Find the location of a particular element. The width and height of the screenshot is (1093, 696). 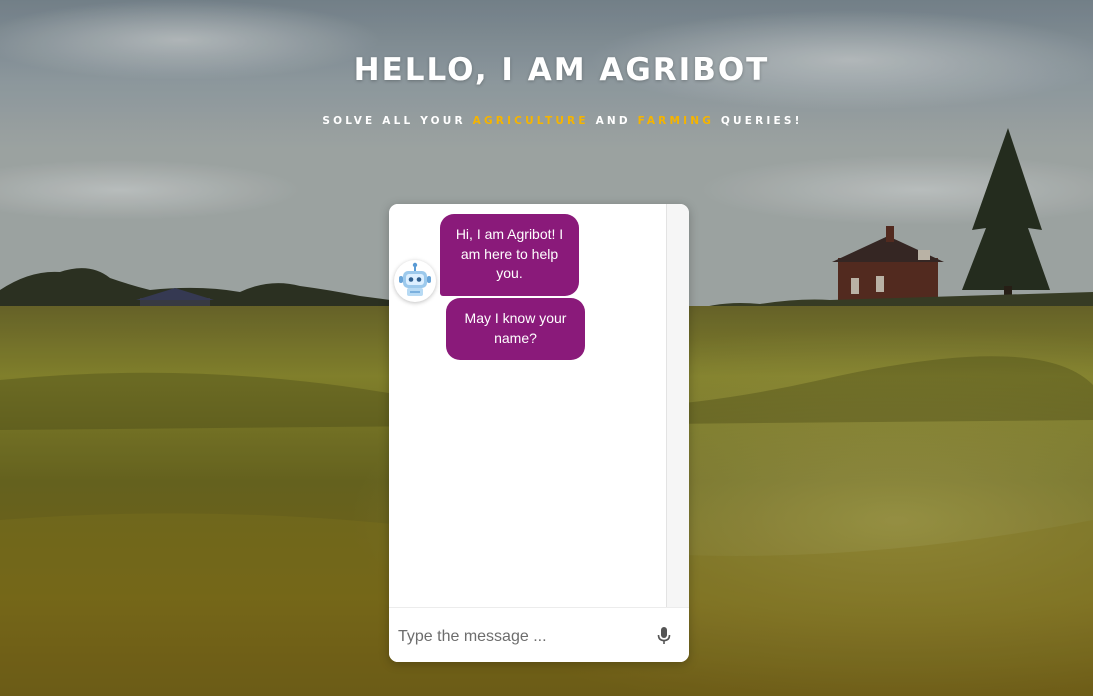

subtitle-highlight-farming: FARMING is located at coordinates (676, 121).